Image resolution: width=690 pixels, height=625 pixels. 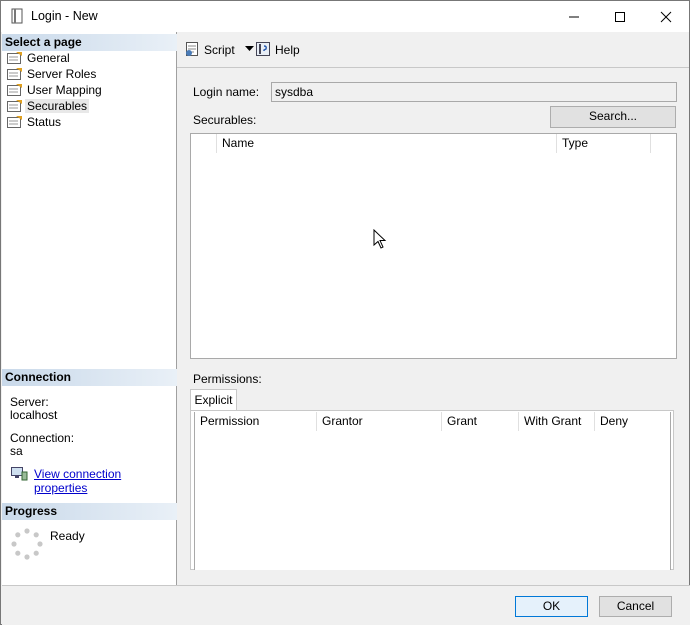 What do you see at coordinates (225, 120) in the screenshot?
I see `securables-label: Securables:` at bounding box center [225, 120].